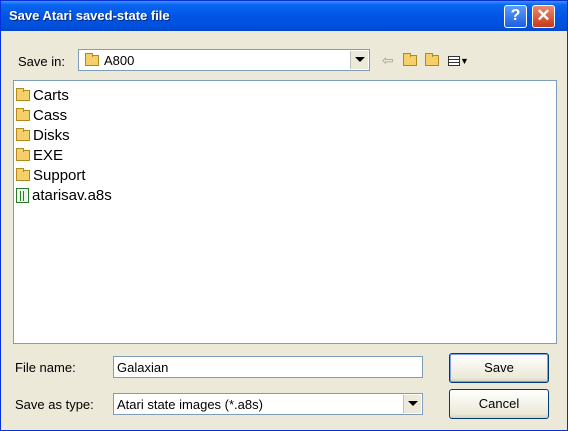 The height and width of the screenshot is (431, 568). What do you see at coordinates (51, 95) in the screenshot?
I see `file-name: Carts` at bounding box center [51, 95].